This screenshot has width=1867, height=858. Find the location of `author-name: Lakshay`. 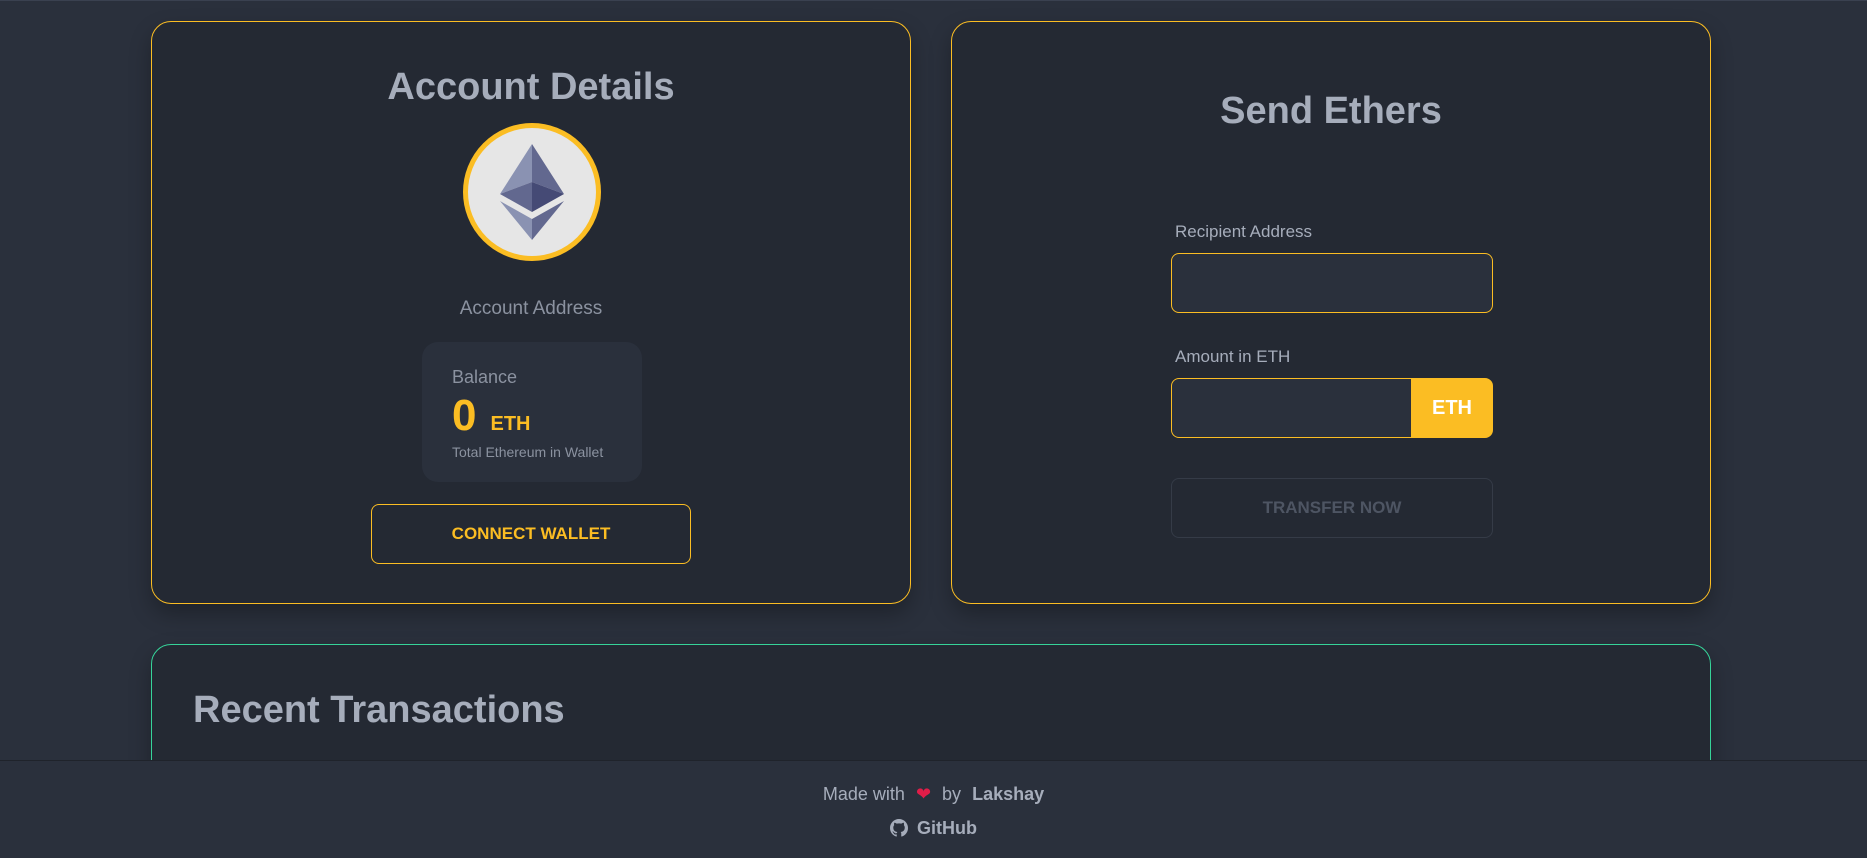

author-name: Lakshay is located at coordinates (1008, 794).